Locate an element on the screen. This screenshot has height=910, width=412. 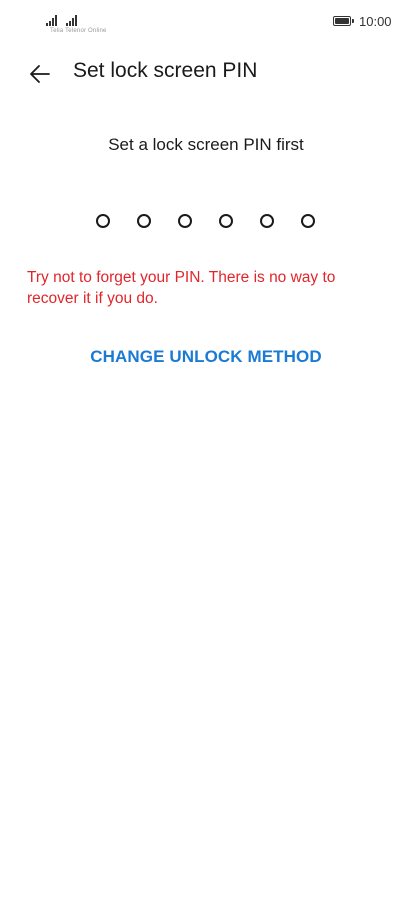
pin-indicator is located at coordinates (205, 221).